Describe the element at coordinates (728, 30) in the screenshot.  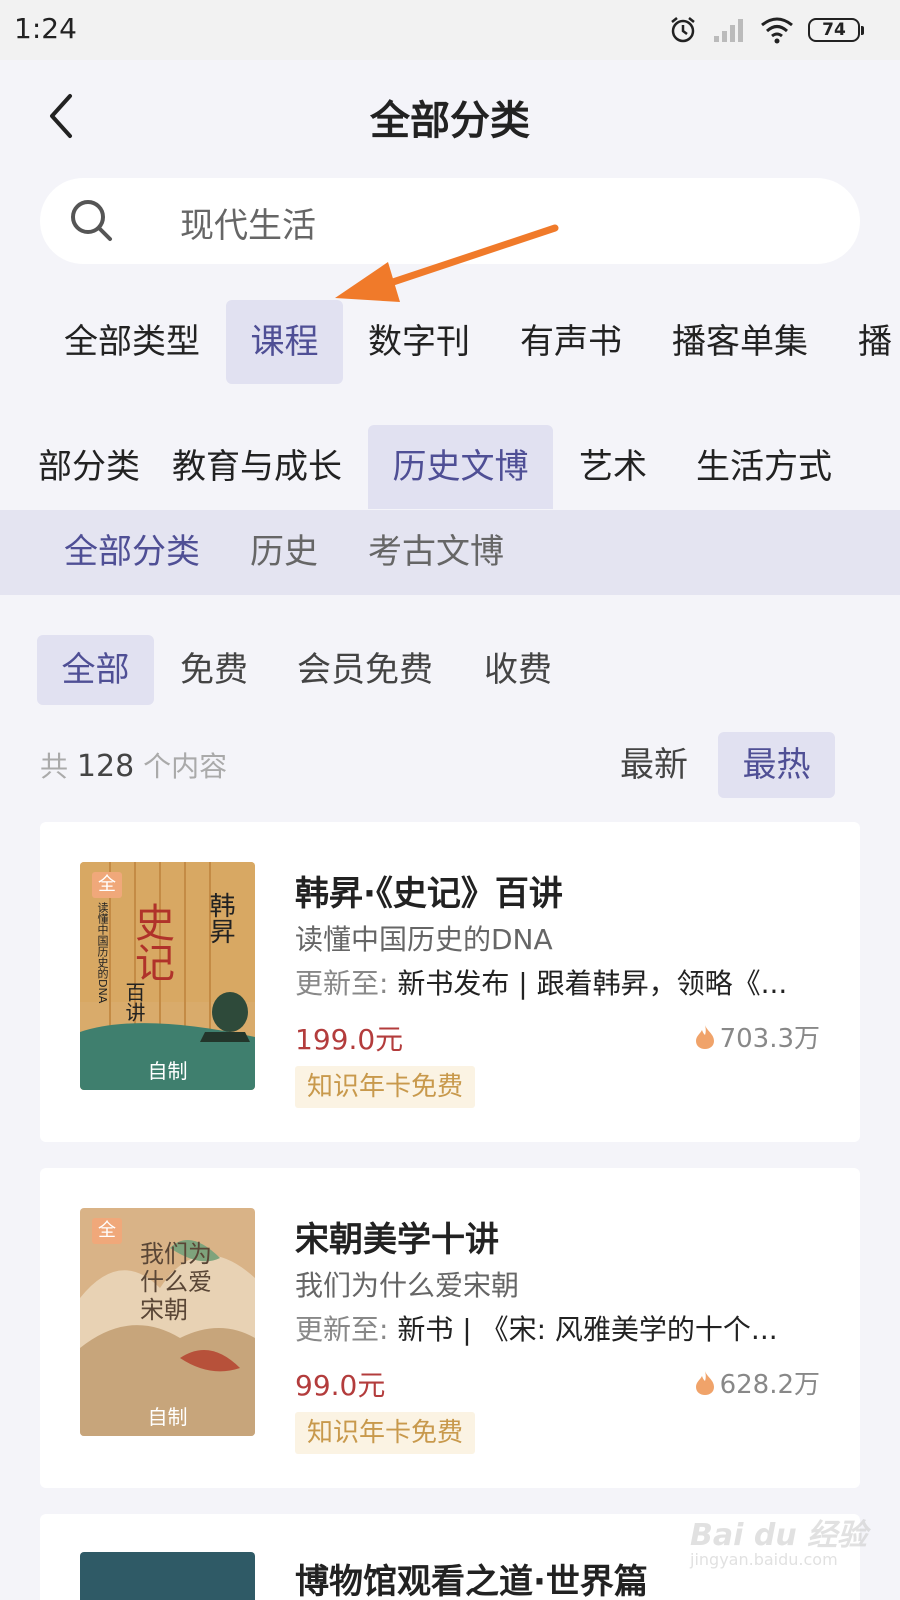
I see `signal-icon` at that location.